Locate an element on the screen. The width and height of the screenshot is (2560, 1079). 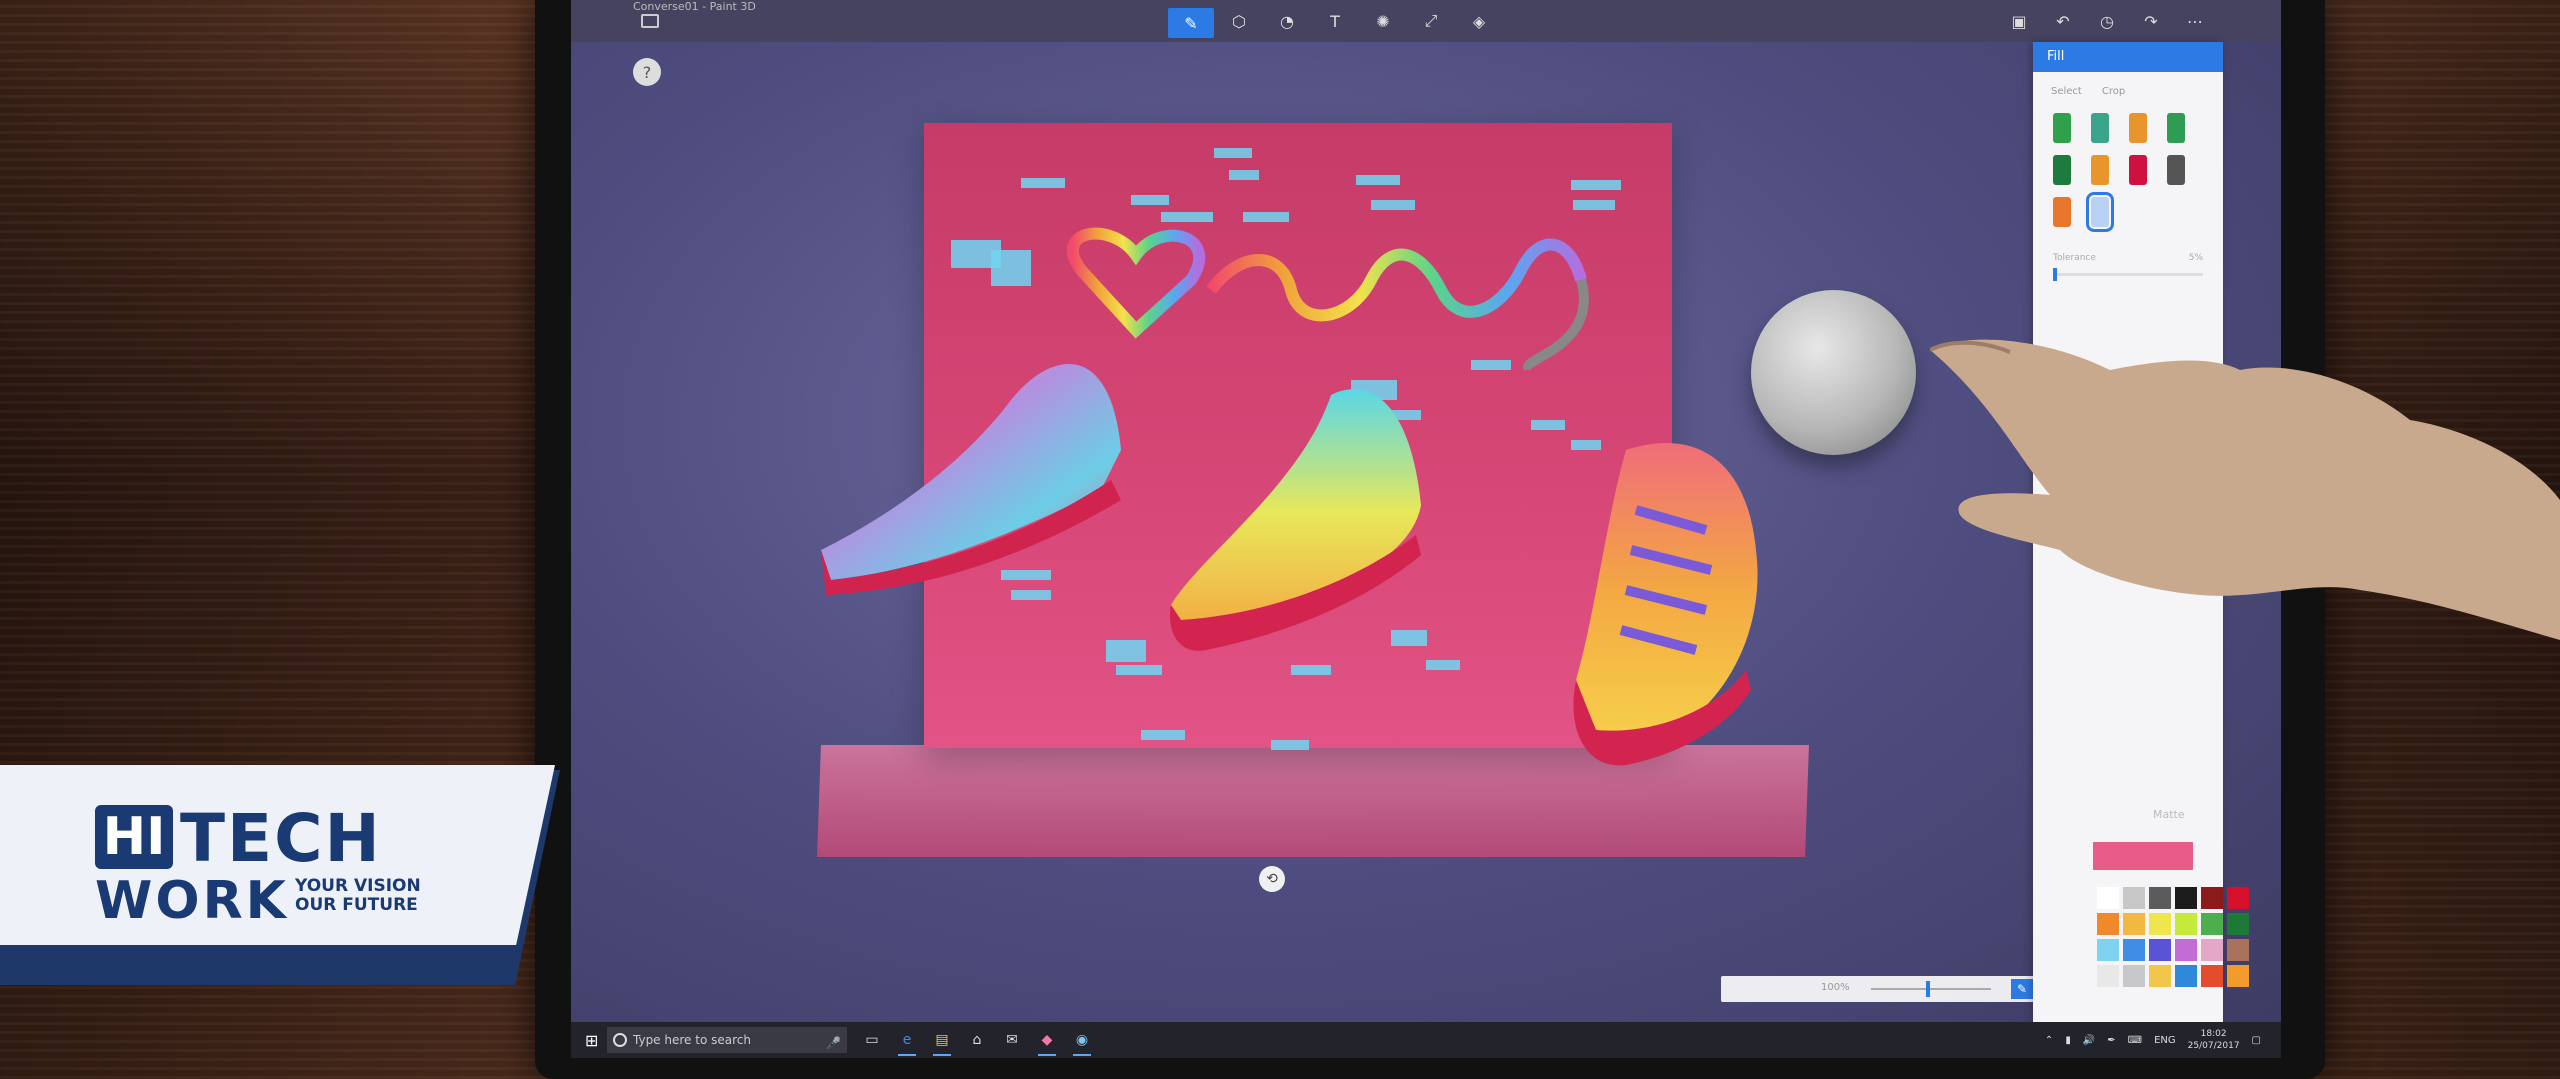
brush-icon: ✎ is located at coordinates (1191, 23).